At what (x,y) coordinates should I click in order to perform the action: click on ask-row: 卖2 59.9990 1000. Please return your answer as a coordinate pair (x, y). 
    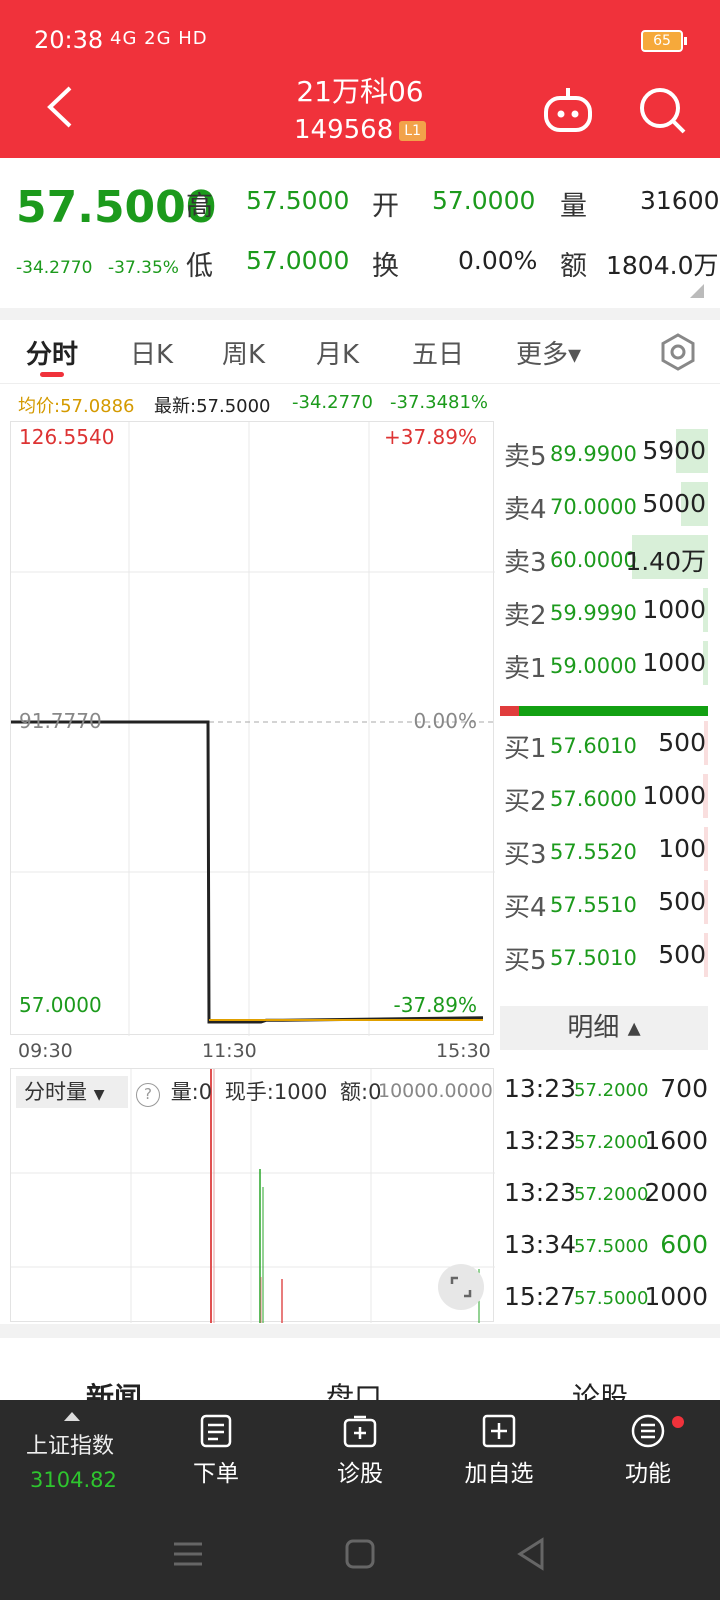
    Looking at the image, I should click on (603, 610).